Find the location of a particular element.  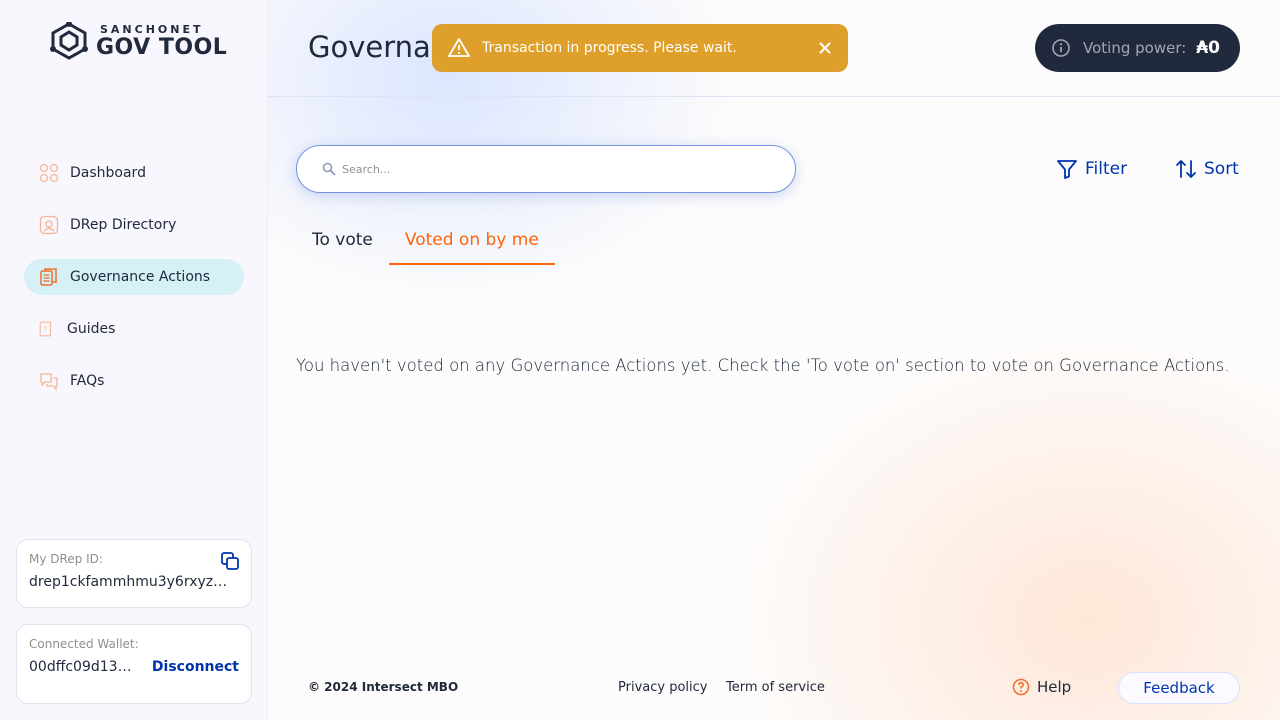

voting-power-label: Voting power: is located at coordinates (1135, 48).